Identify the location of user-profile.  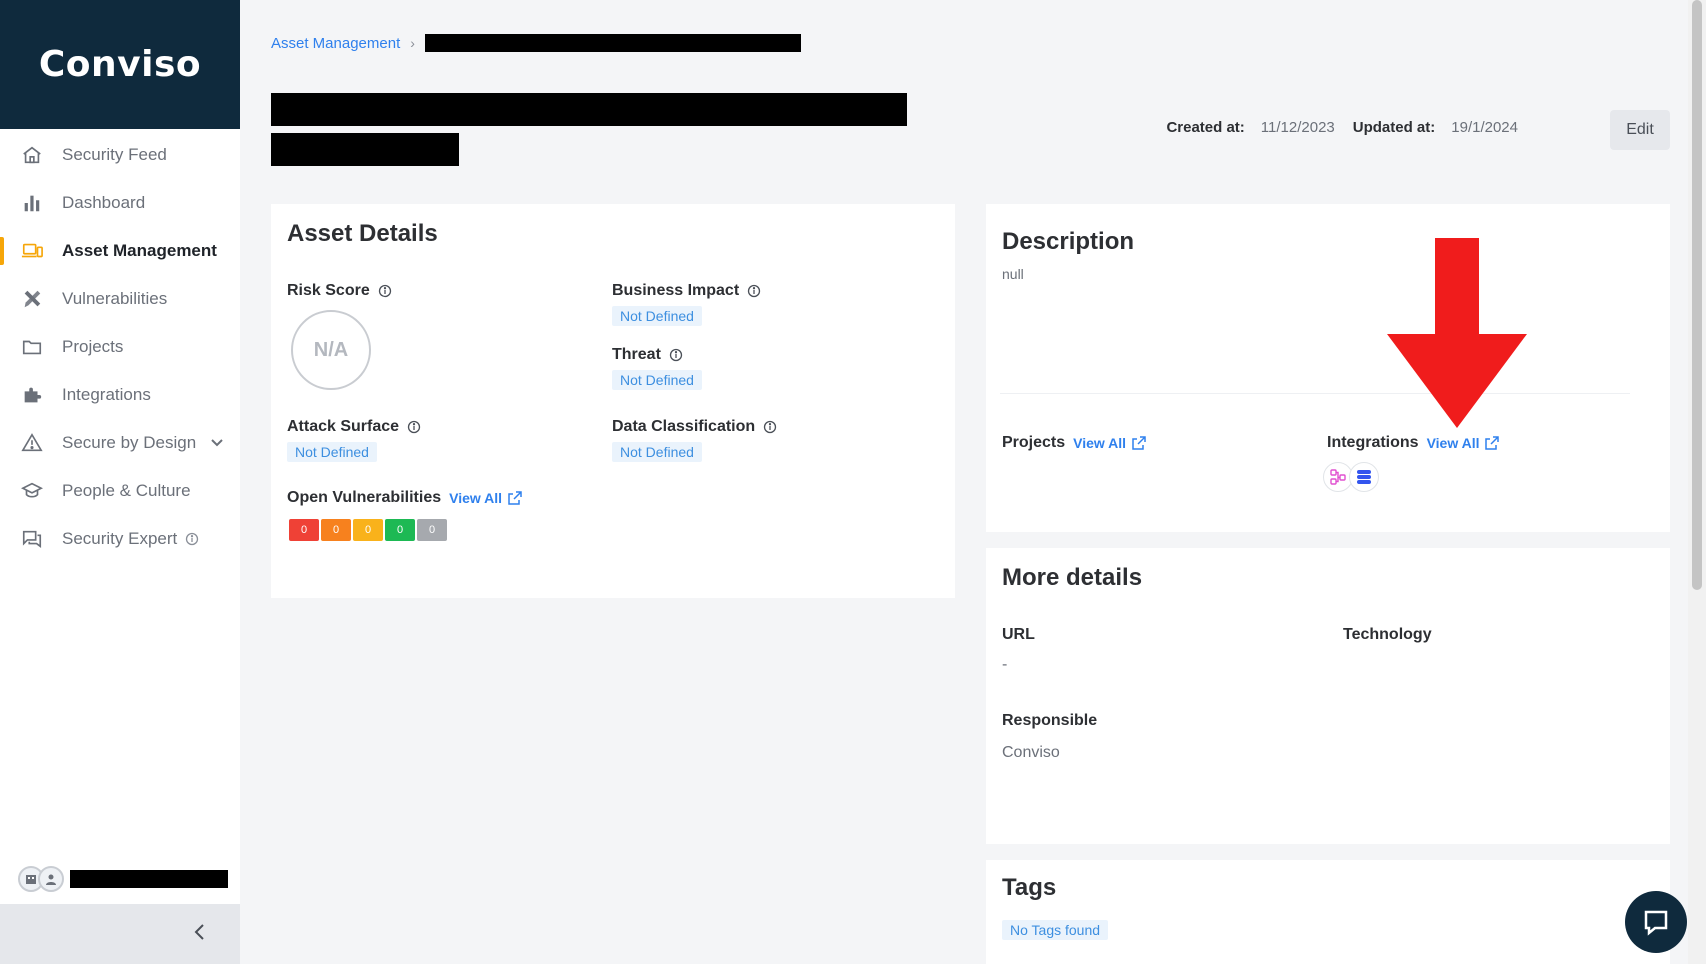
(123, 879).